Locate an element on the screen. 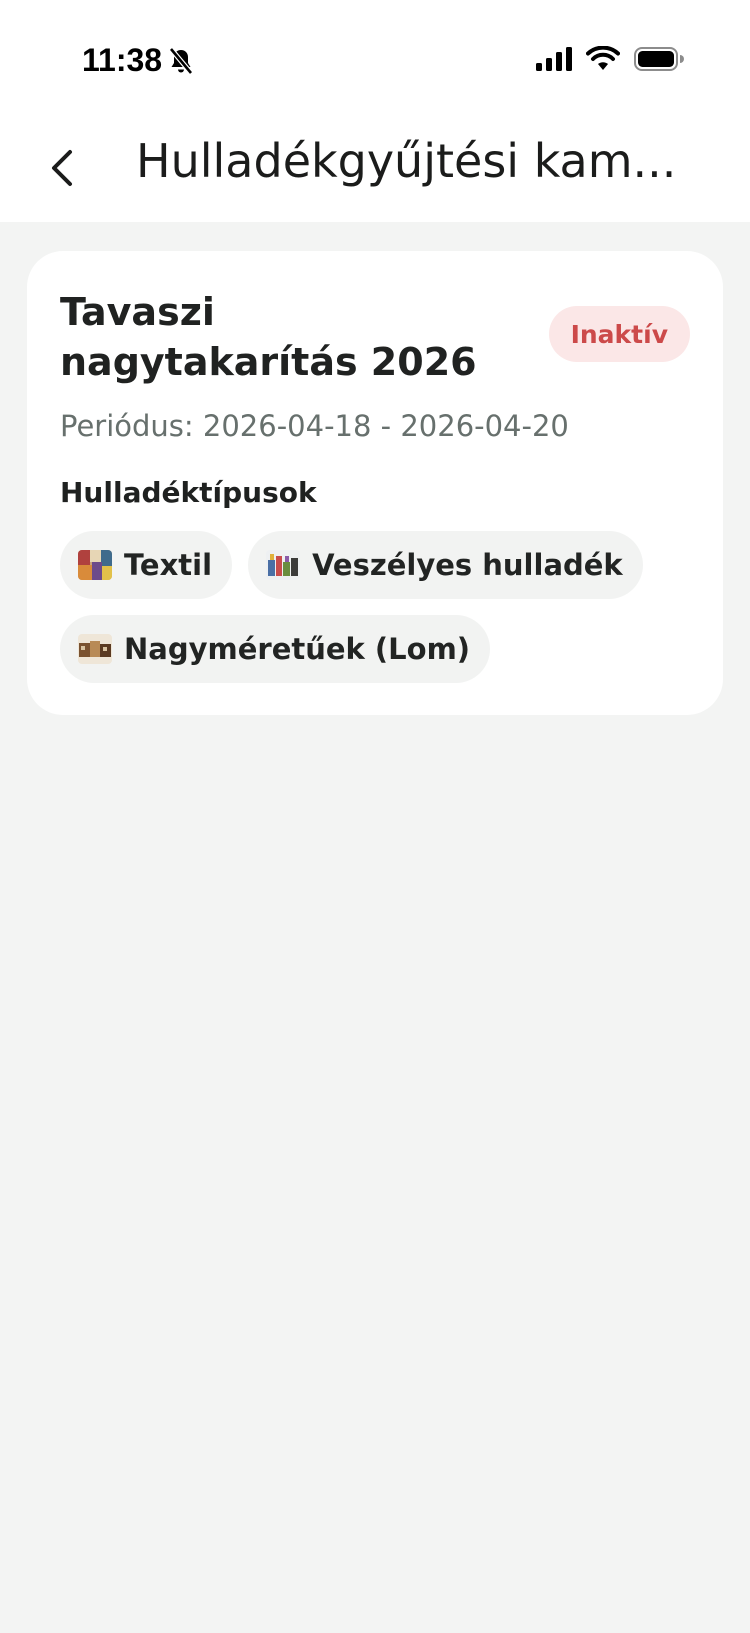 This screenshot has width=750, height=1633. battery-icon is located at coordinates (659, 59).